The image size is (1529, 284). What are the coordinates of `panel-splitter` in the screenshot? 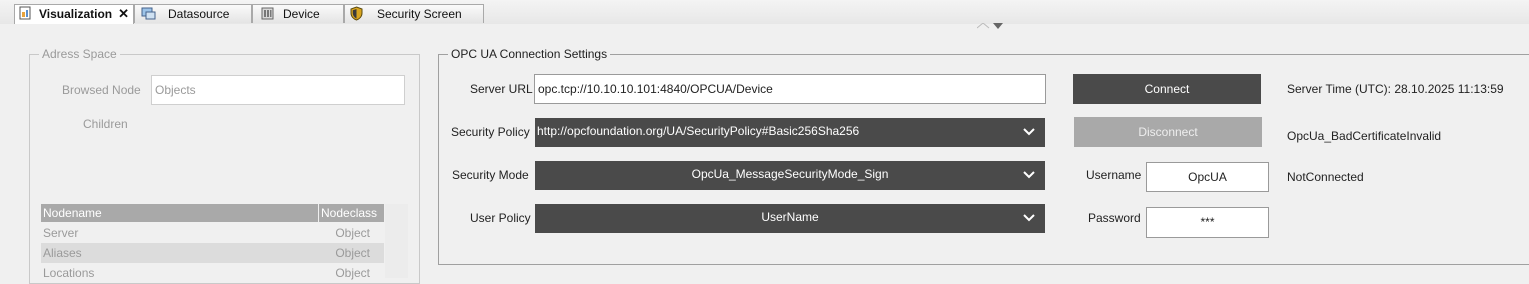 It's located at (764, 26).